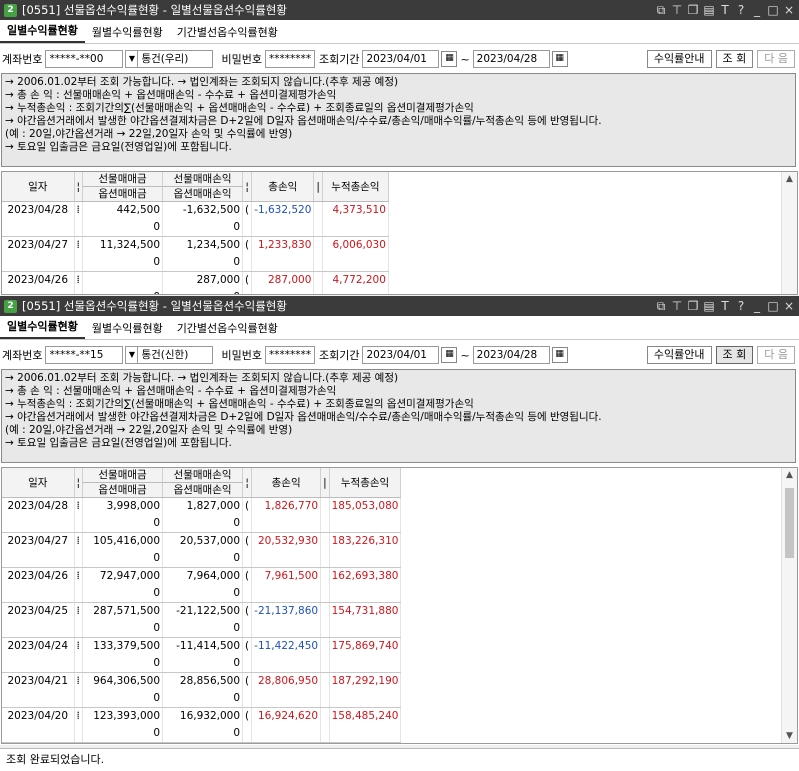 The height and width of the screenshot is (771, 799). Describe the element at coordinates (84, 355) in the screenshot. I see `account-input: *****-**15` at that location.